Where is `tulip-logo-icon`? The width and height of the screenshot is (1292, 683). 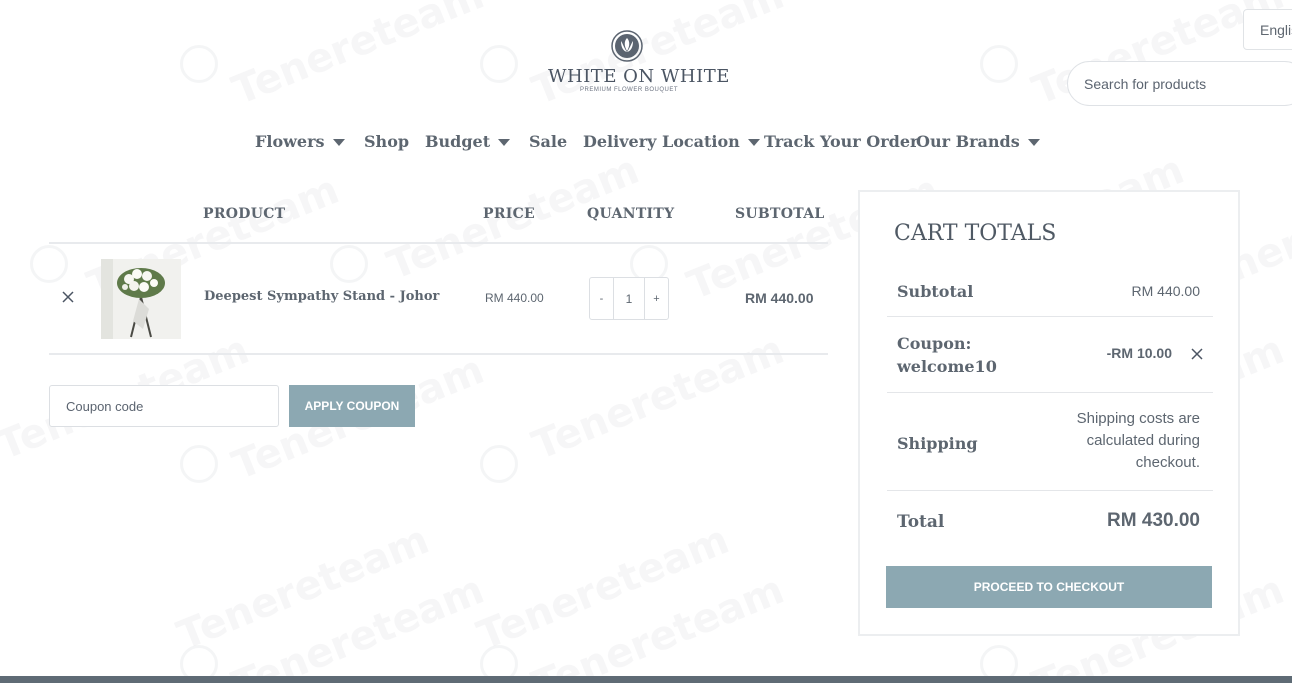 tulip-logo-icon is located at coordinates (627, 46).